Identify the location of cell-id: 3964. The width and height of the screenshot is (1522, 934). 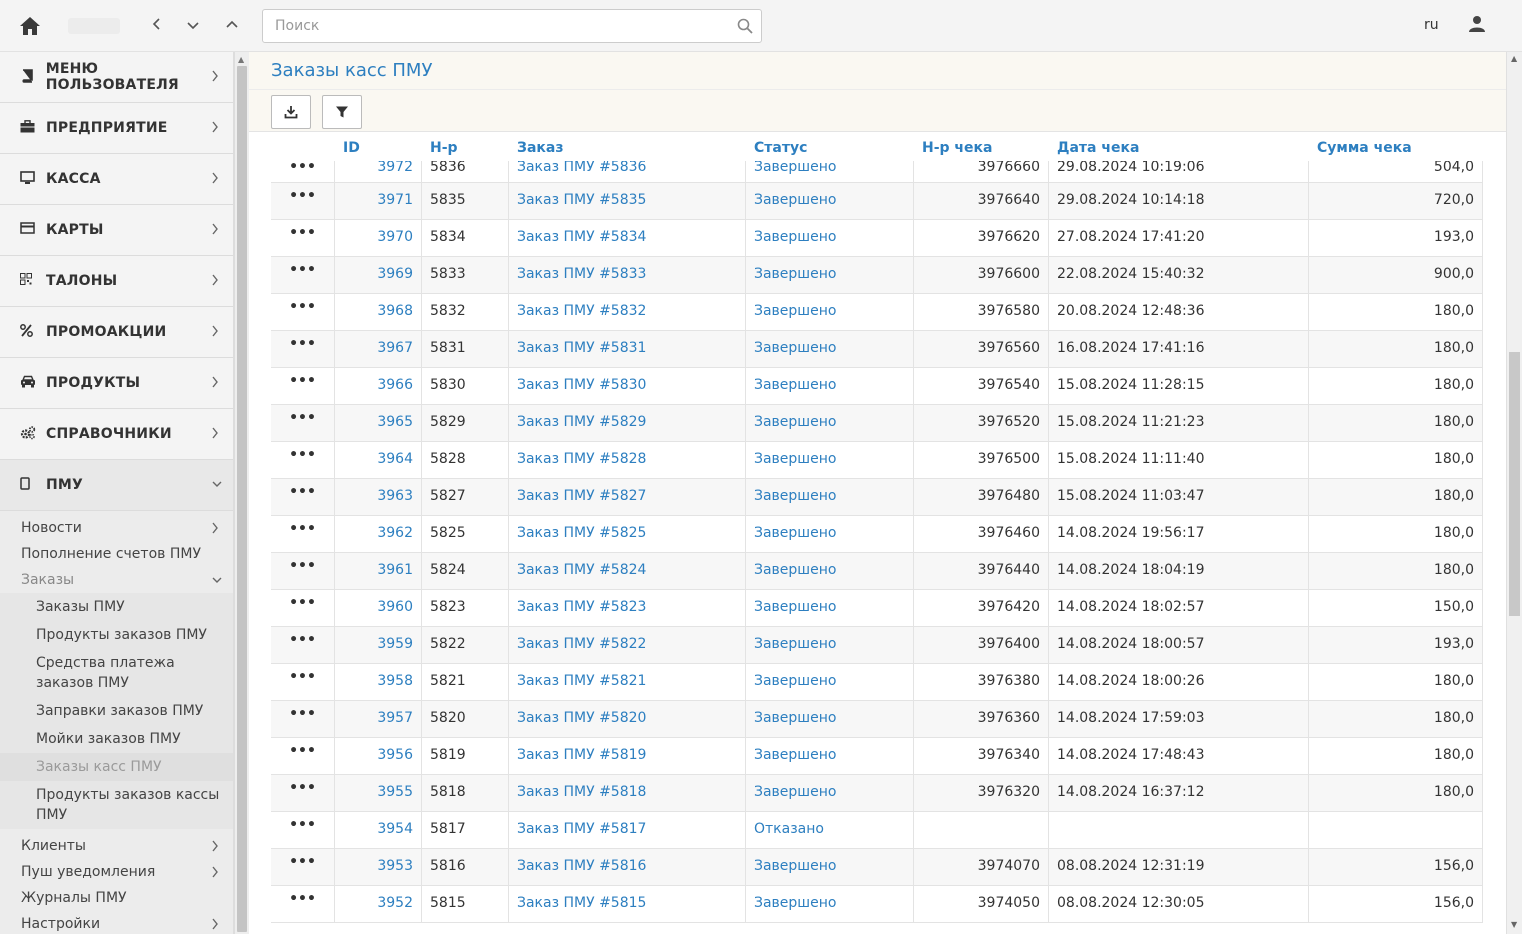
(378, 460).